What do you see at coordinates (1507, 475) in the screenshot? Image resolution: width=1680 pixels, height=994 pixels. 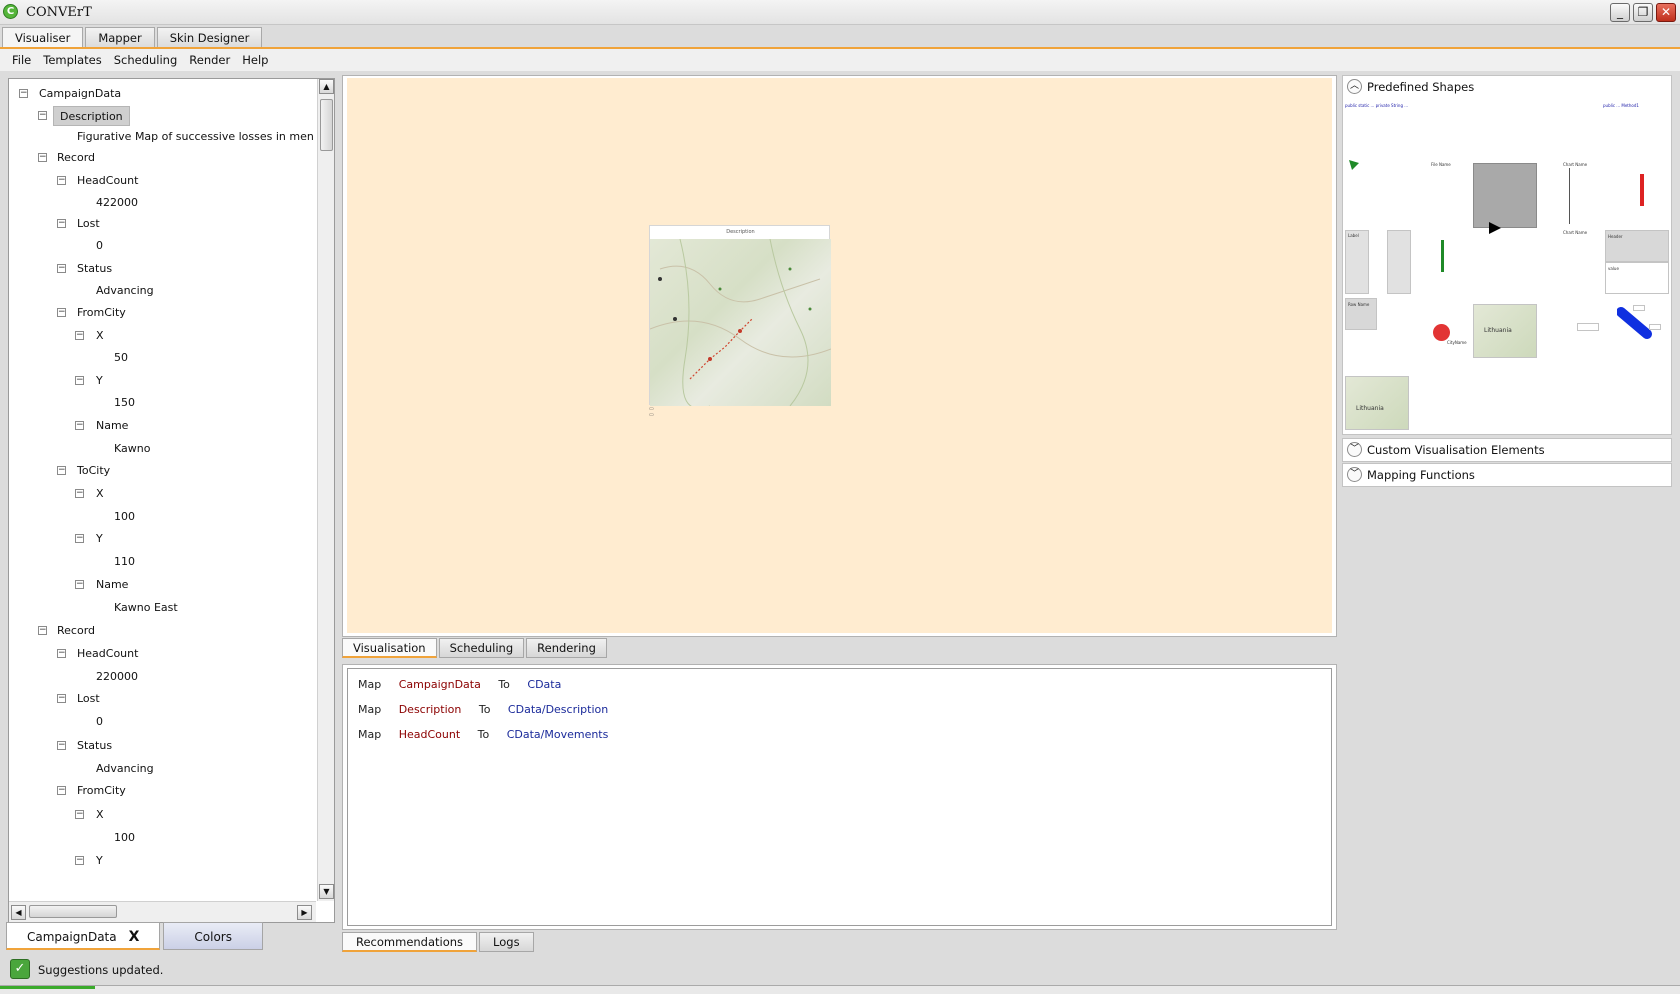 I see `section-header: ﹀ Mapping Functions` at bounding box center [1507, 475].